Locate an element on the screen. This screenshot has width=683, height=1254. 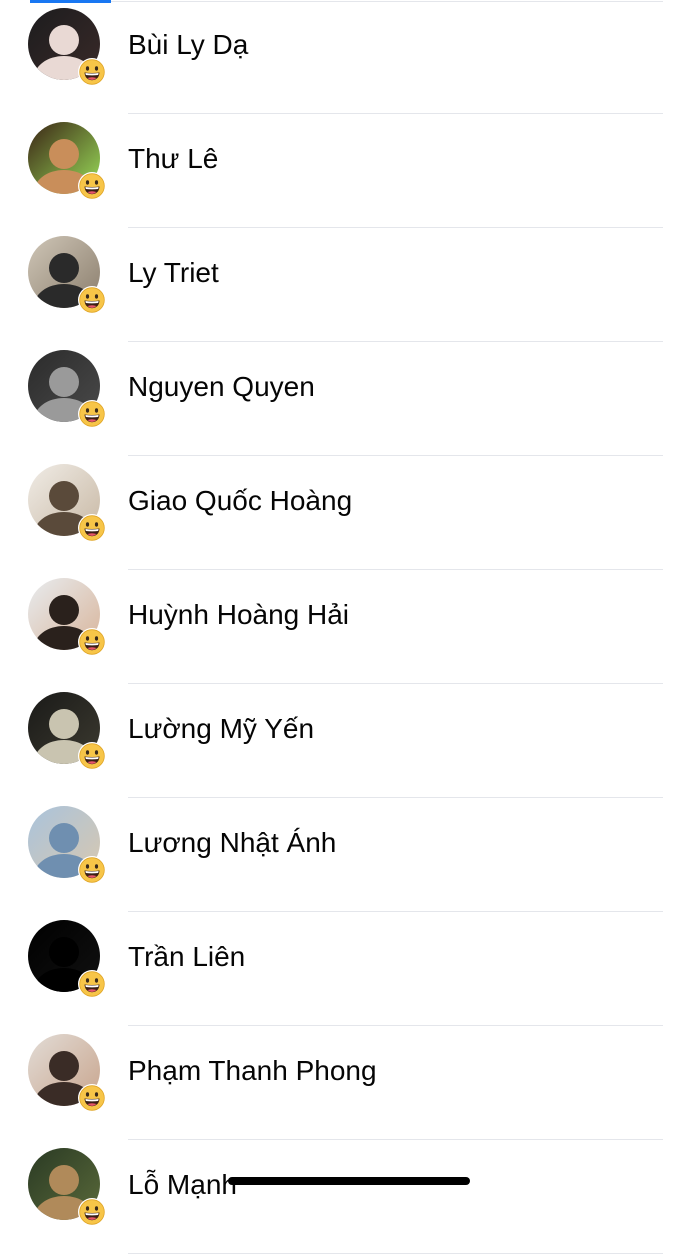
friend-name: Lường Mỹ Yến is located at coordinates (221, 729).